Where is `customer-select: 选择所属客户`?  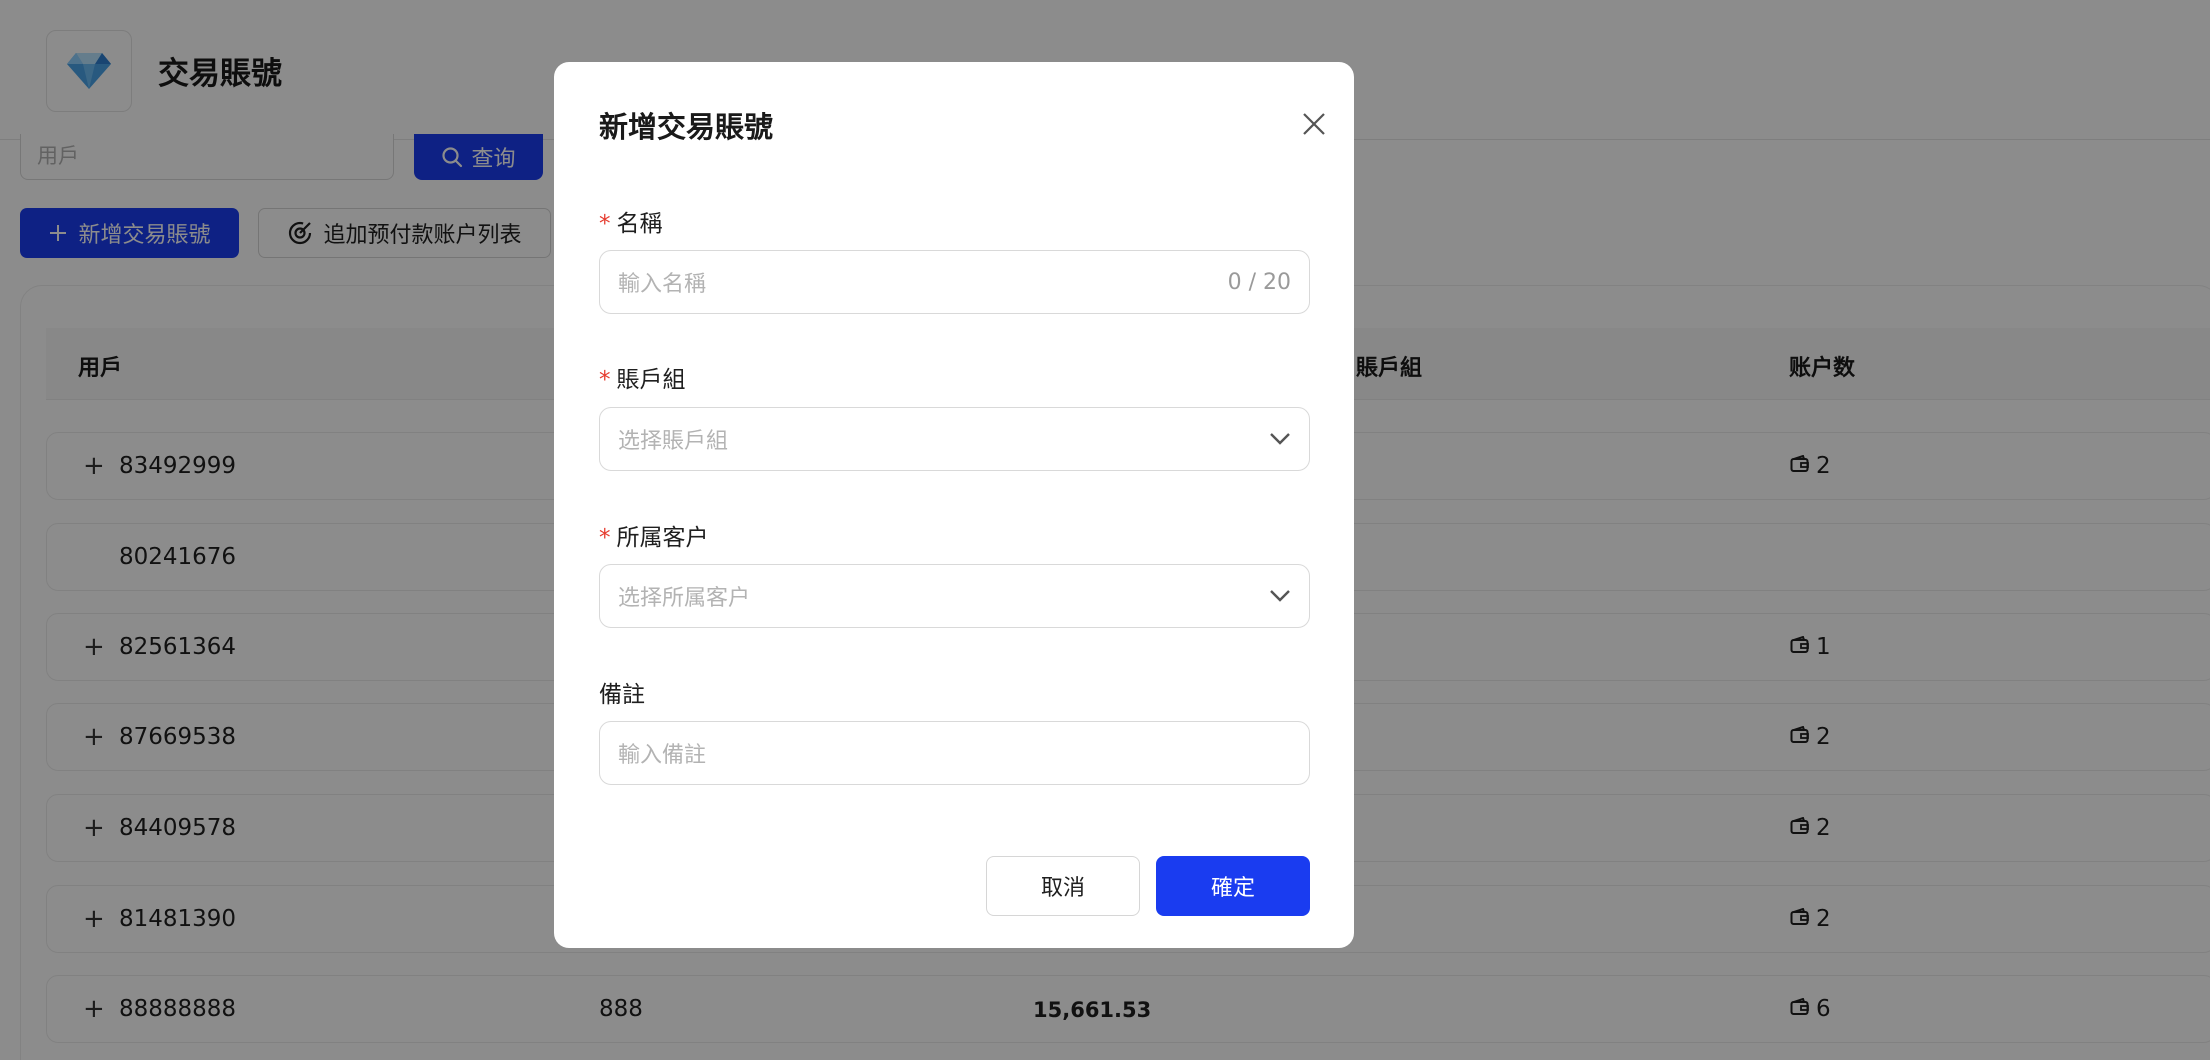
customer-select: 选择所属客户 is located at coordinates (954, 596).